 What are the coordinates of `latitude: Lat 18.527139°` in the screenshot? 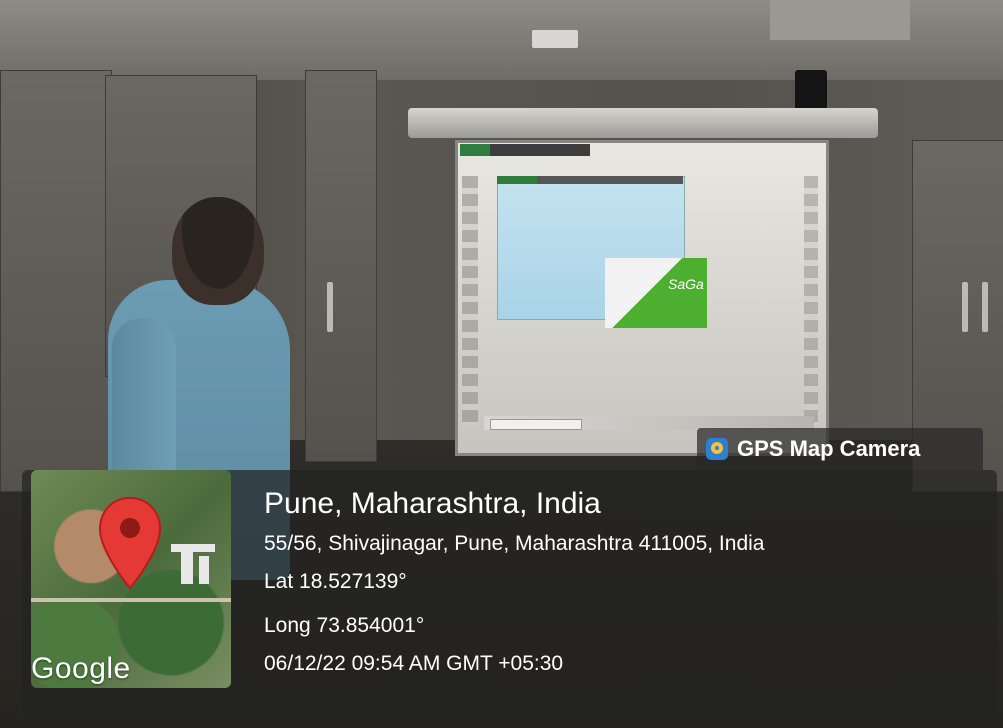 It's located at (335, 581).